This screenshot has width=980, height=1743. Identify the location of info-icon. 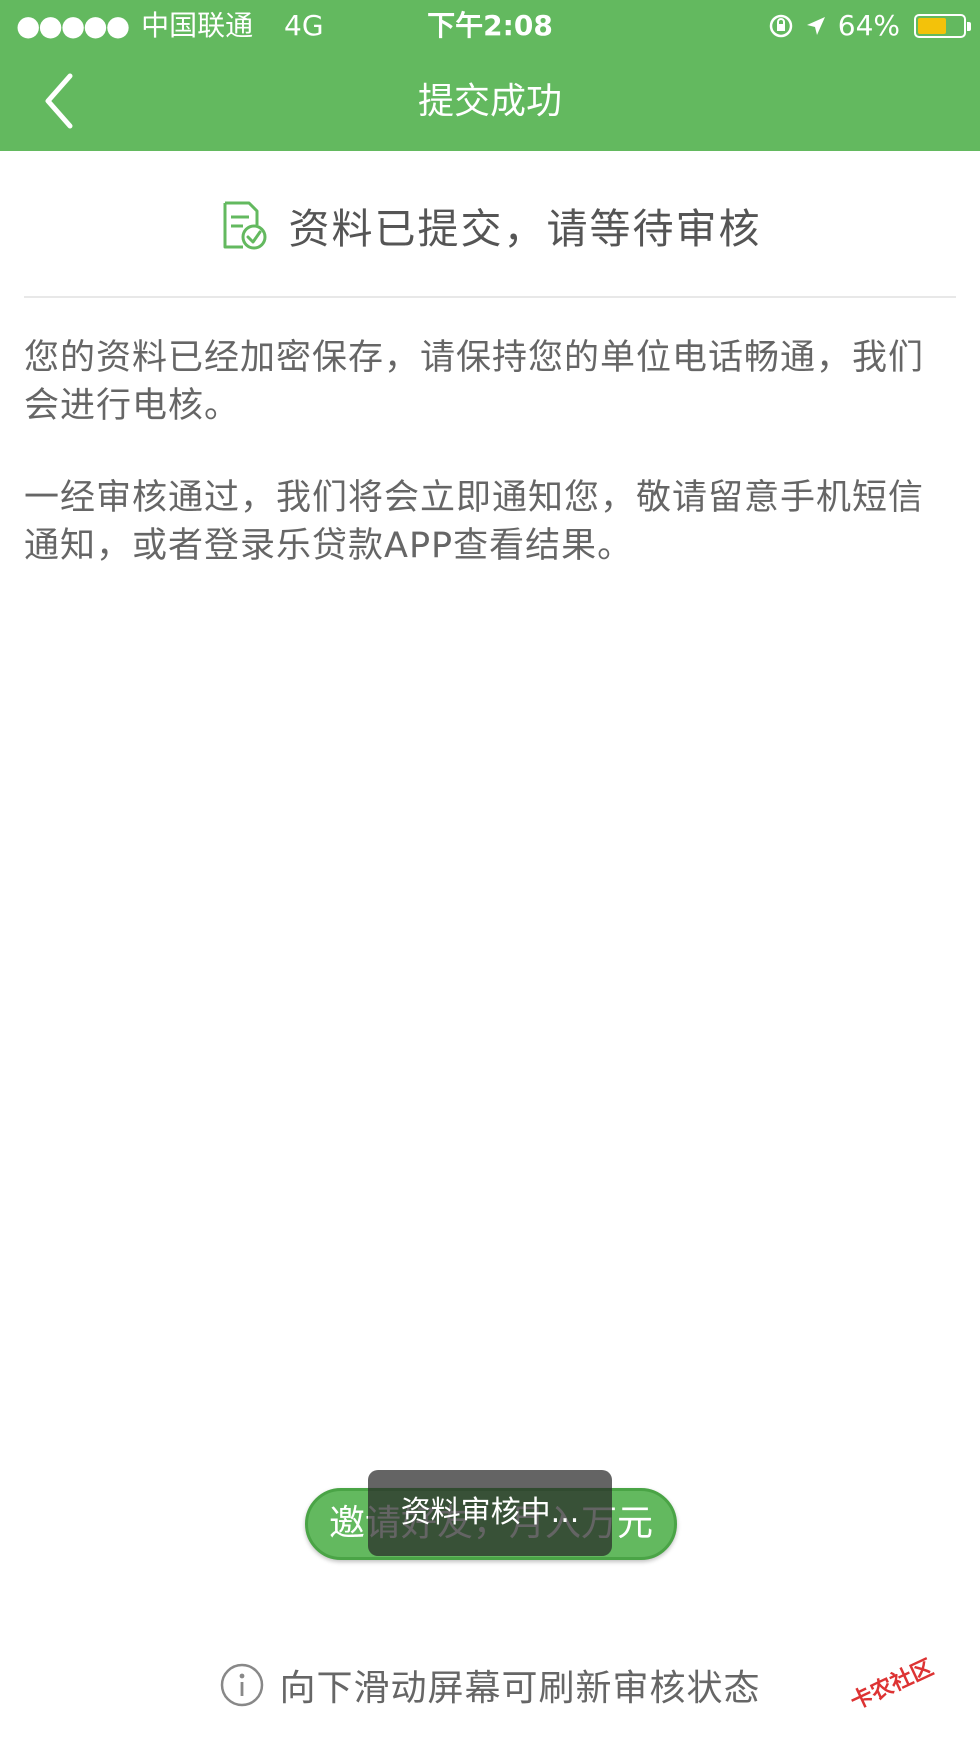
(242, 1685).